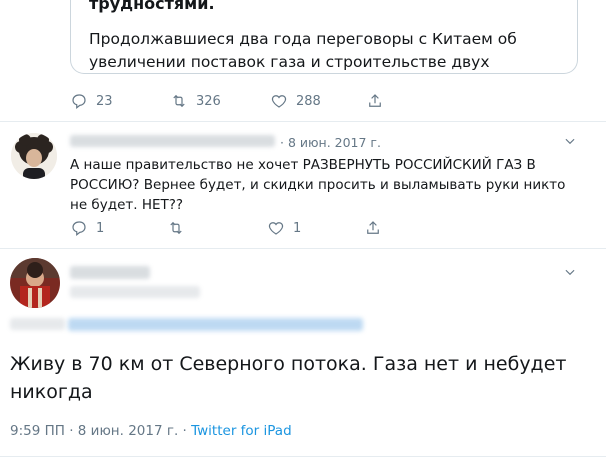  Describe the element at coordinates (172, 141) in the screenshot. I see `username-redacted` at that location.